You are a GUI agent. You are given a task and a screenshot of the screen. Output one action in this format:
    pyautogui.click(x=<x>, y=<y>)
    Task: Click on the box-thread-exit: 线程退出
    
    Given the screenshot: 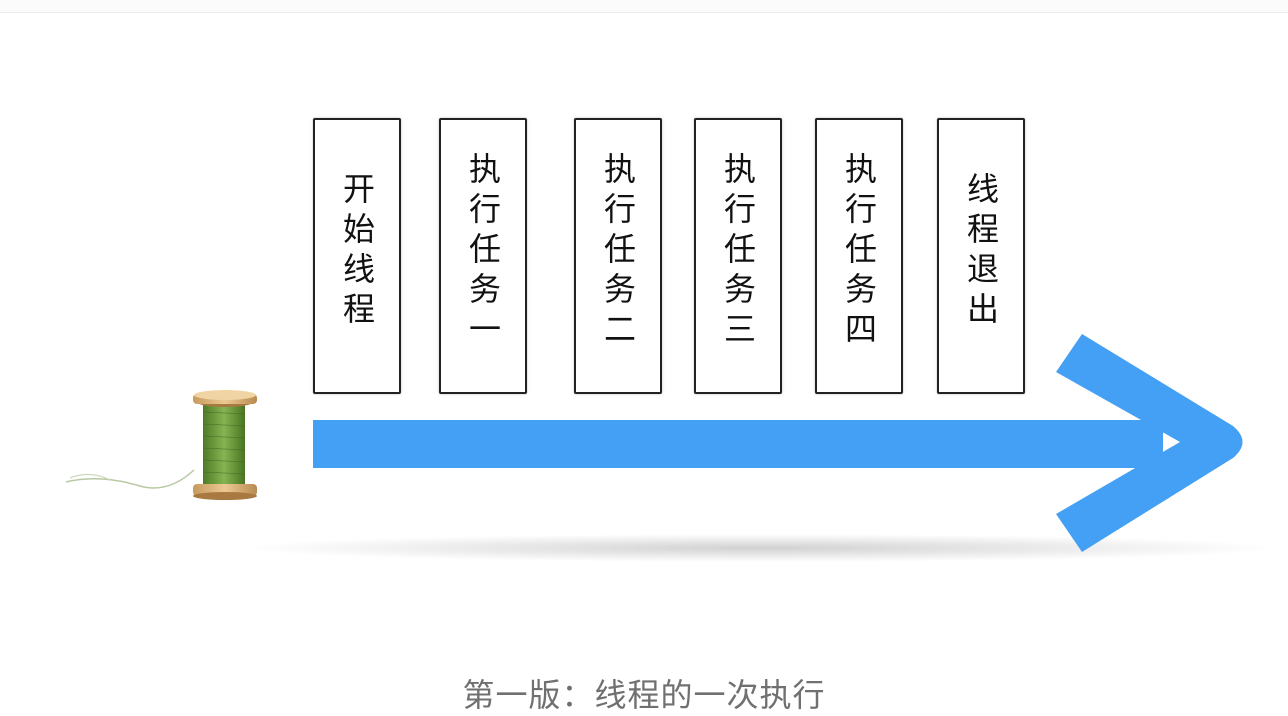 What is the action you would take?
    pyautogui.click(x=981, y=256)
    